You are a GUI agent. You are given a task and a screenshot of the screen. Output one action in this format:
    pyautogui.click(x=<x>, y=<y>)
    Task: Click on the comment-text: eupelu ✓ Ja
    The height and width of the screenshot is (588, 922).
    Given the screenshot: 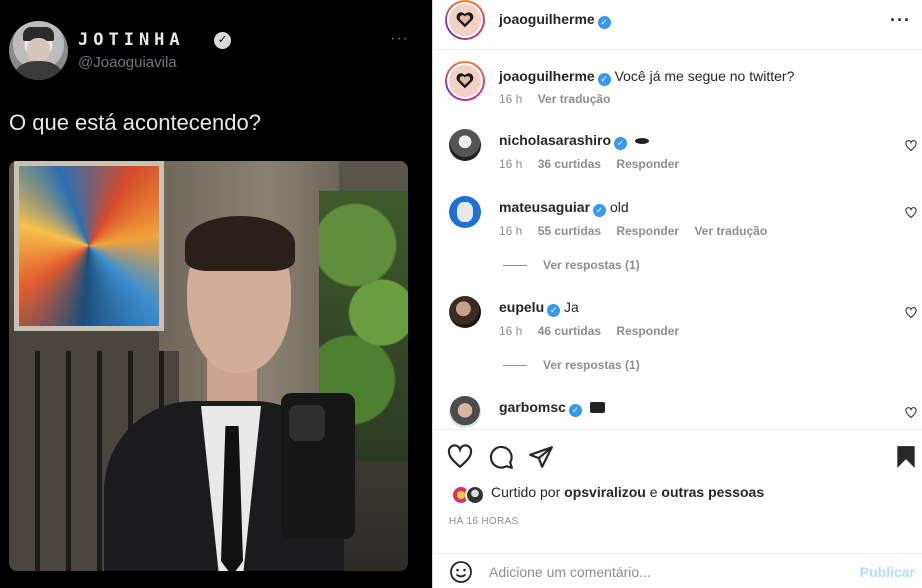 What is the action you would take?
    pyautogui.click(x=539, y=308)
    